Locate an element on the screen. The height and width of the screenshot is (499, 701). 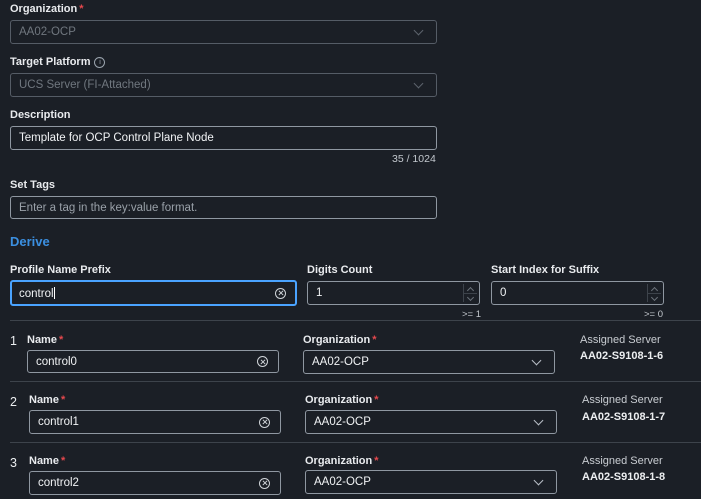
digits-count-hint: >= 1 is located at coordinates (472, 314).